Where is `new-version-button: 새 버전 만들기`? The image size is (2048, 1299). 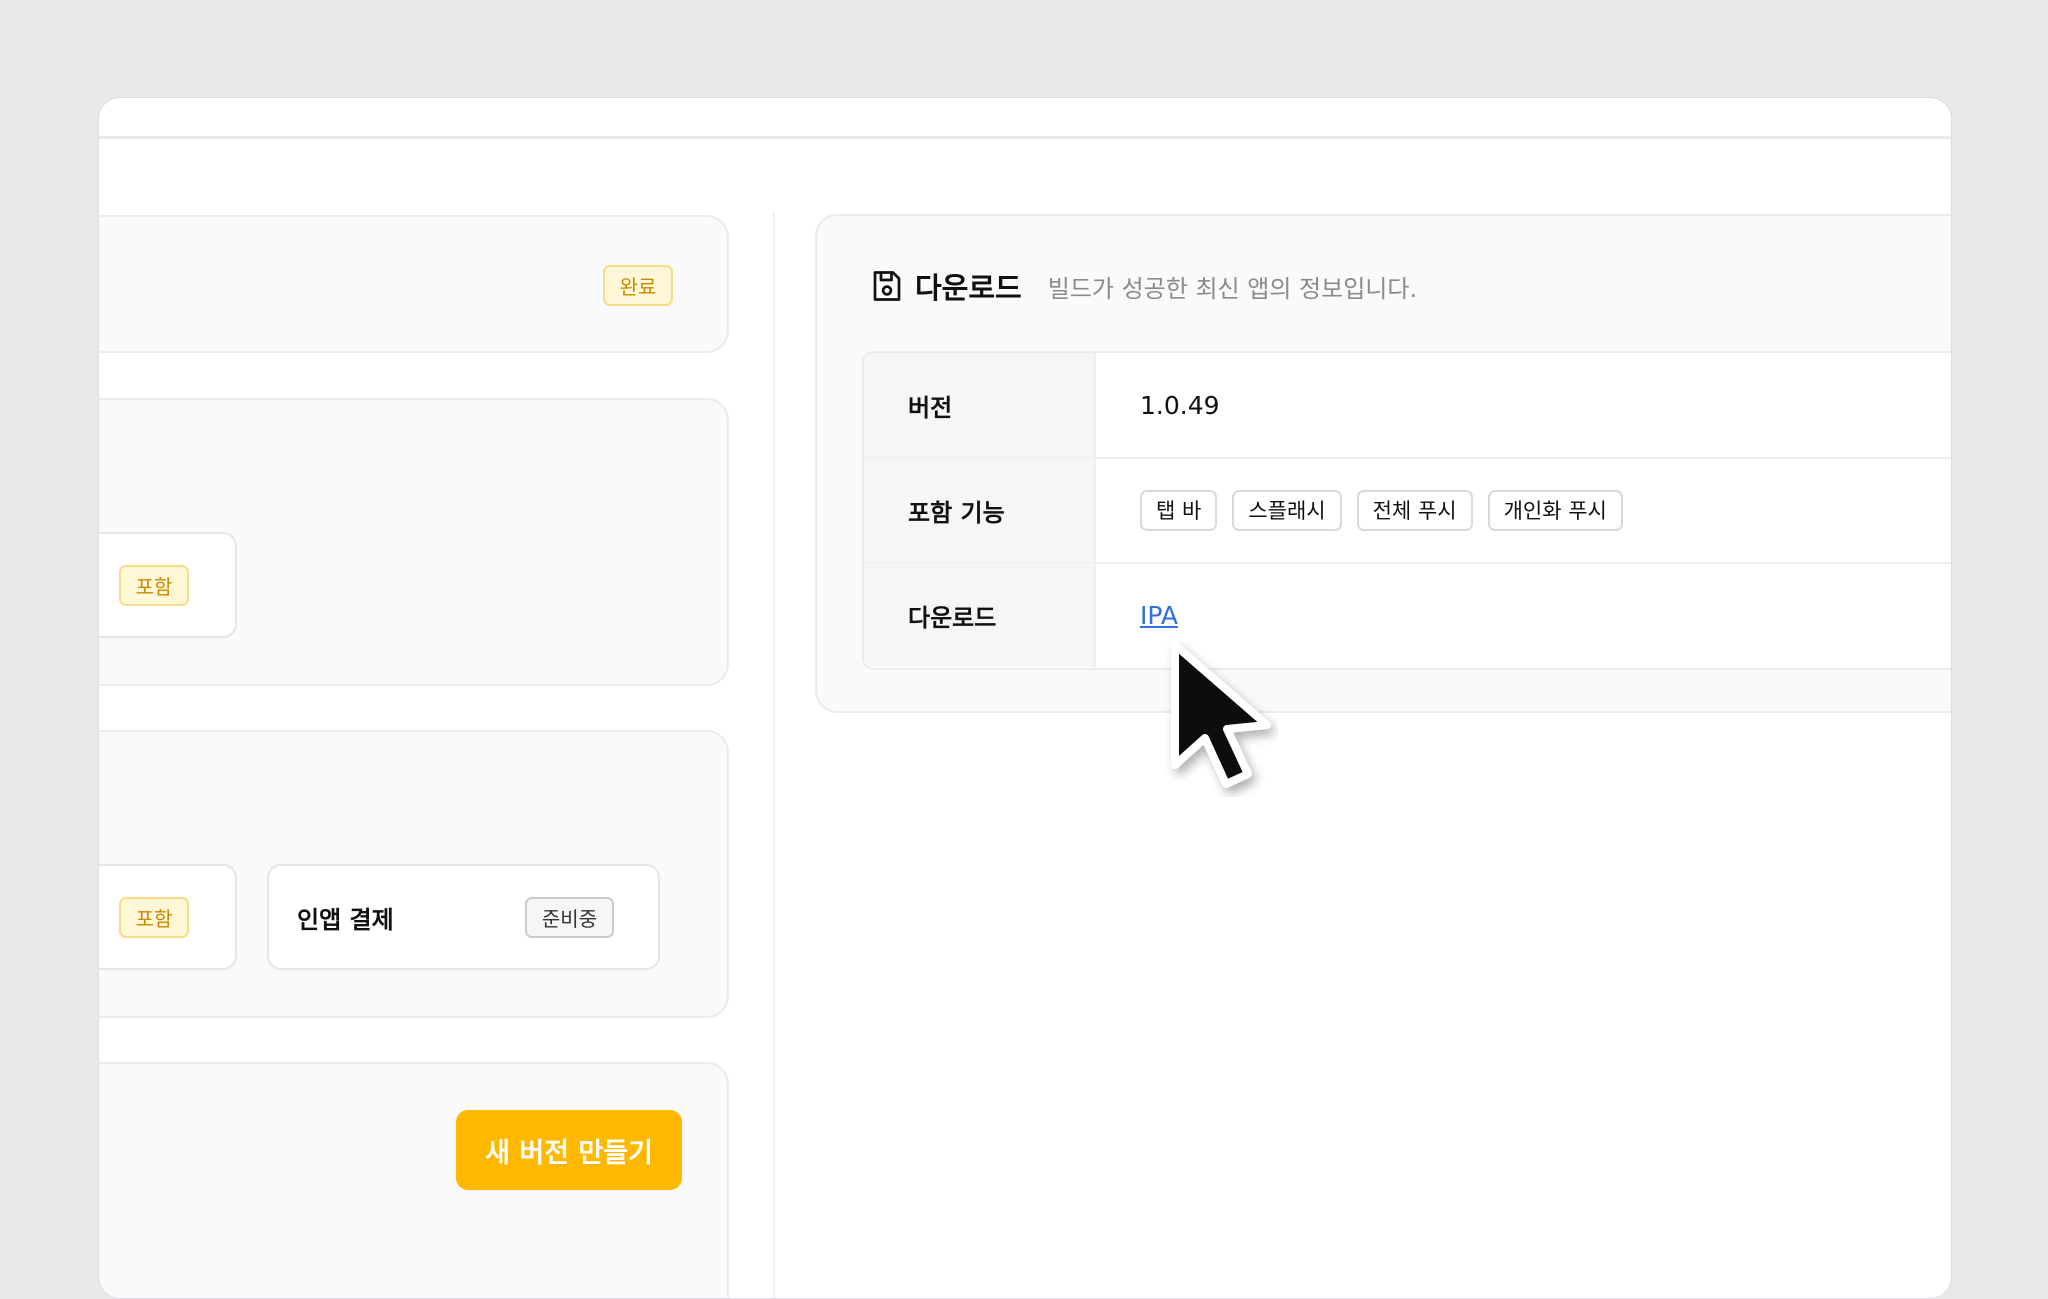 new-version-button: 새 버전 만들기 is located at coordinates (569, 1150).